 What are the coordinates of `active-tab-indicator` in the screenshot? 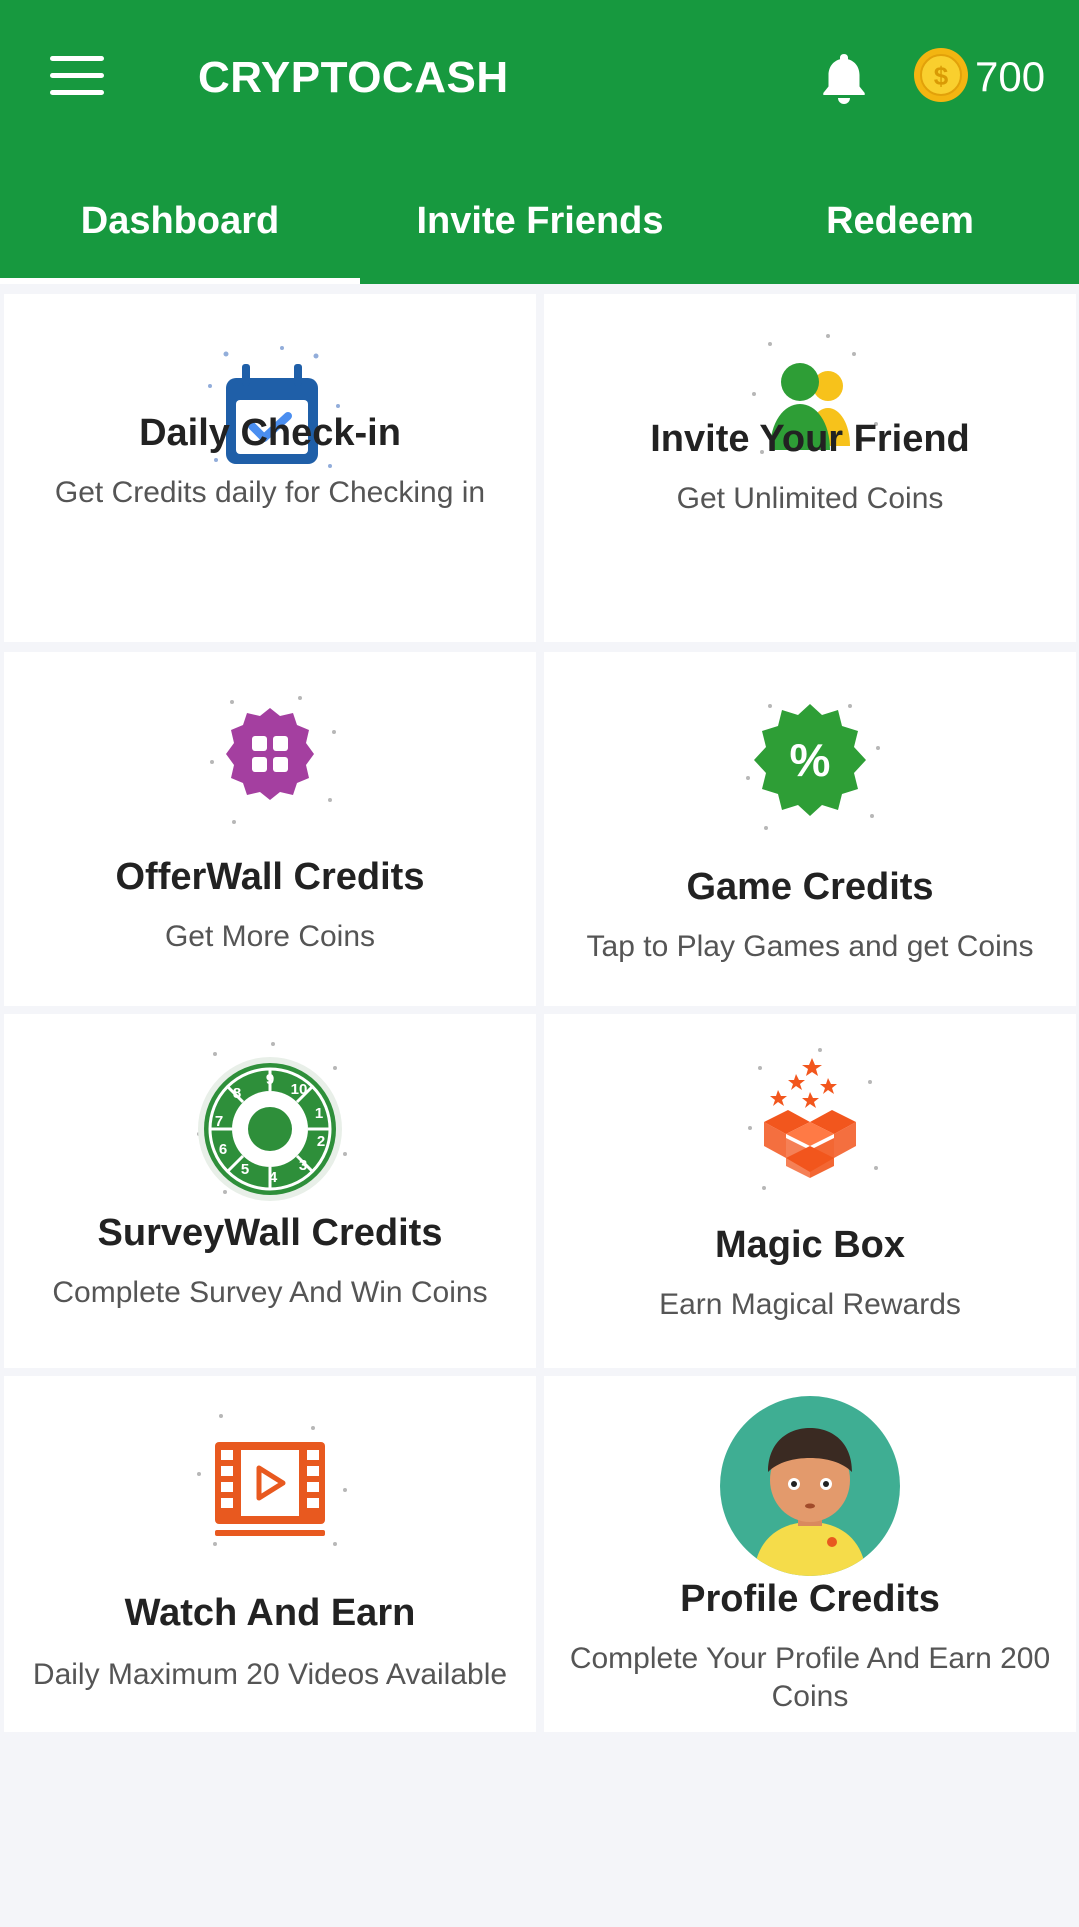 It's located at (180, 281).